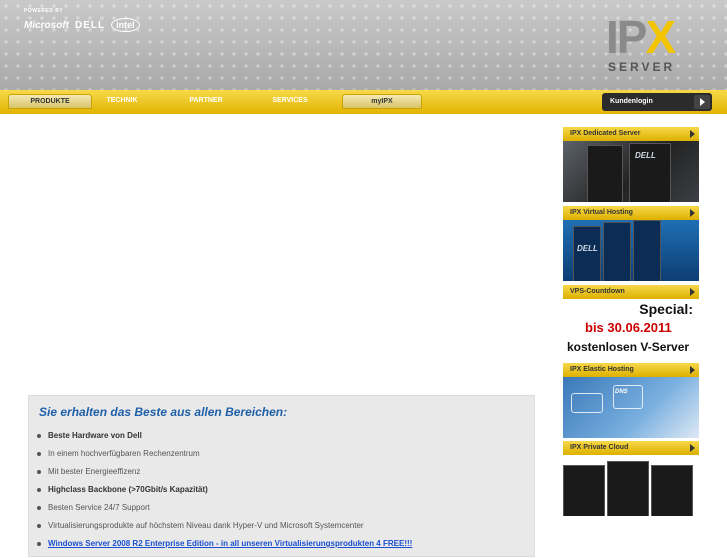  Describe the element at coordinates (224, 477) in the screenshot. I see `list-item: Mit bester Energieeffizenz` at that location.